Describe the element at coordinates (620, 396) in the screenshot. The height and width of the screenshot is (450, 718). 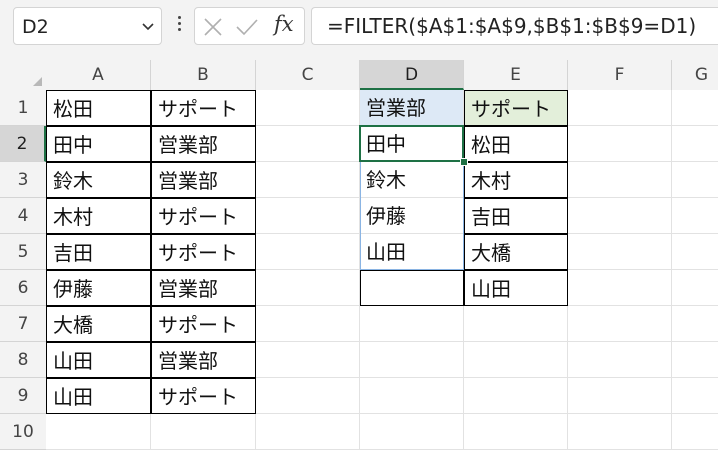
I see `cell-f9` at that location.